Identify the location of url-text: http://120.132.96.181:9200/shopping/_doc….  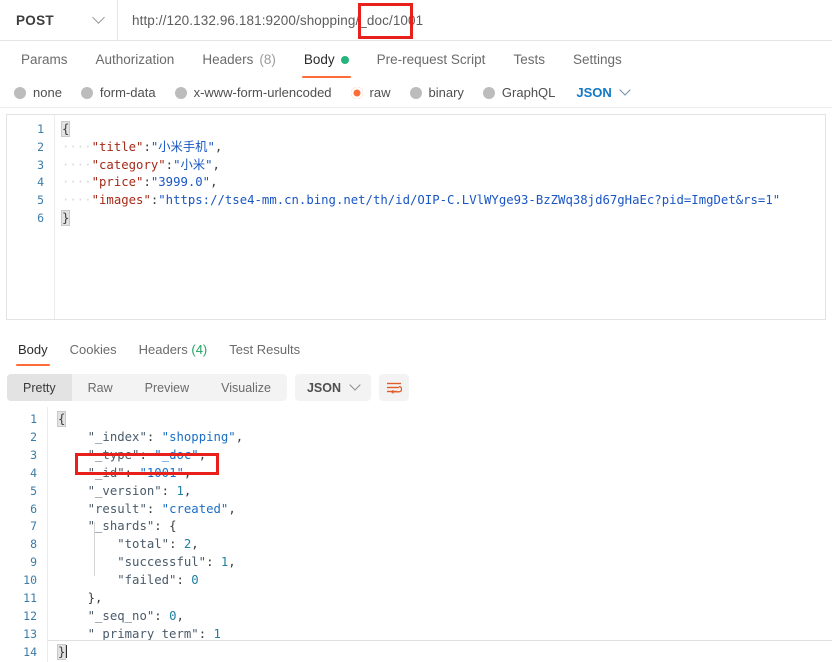
(278, 20).